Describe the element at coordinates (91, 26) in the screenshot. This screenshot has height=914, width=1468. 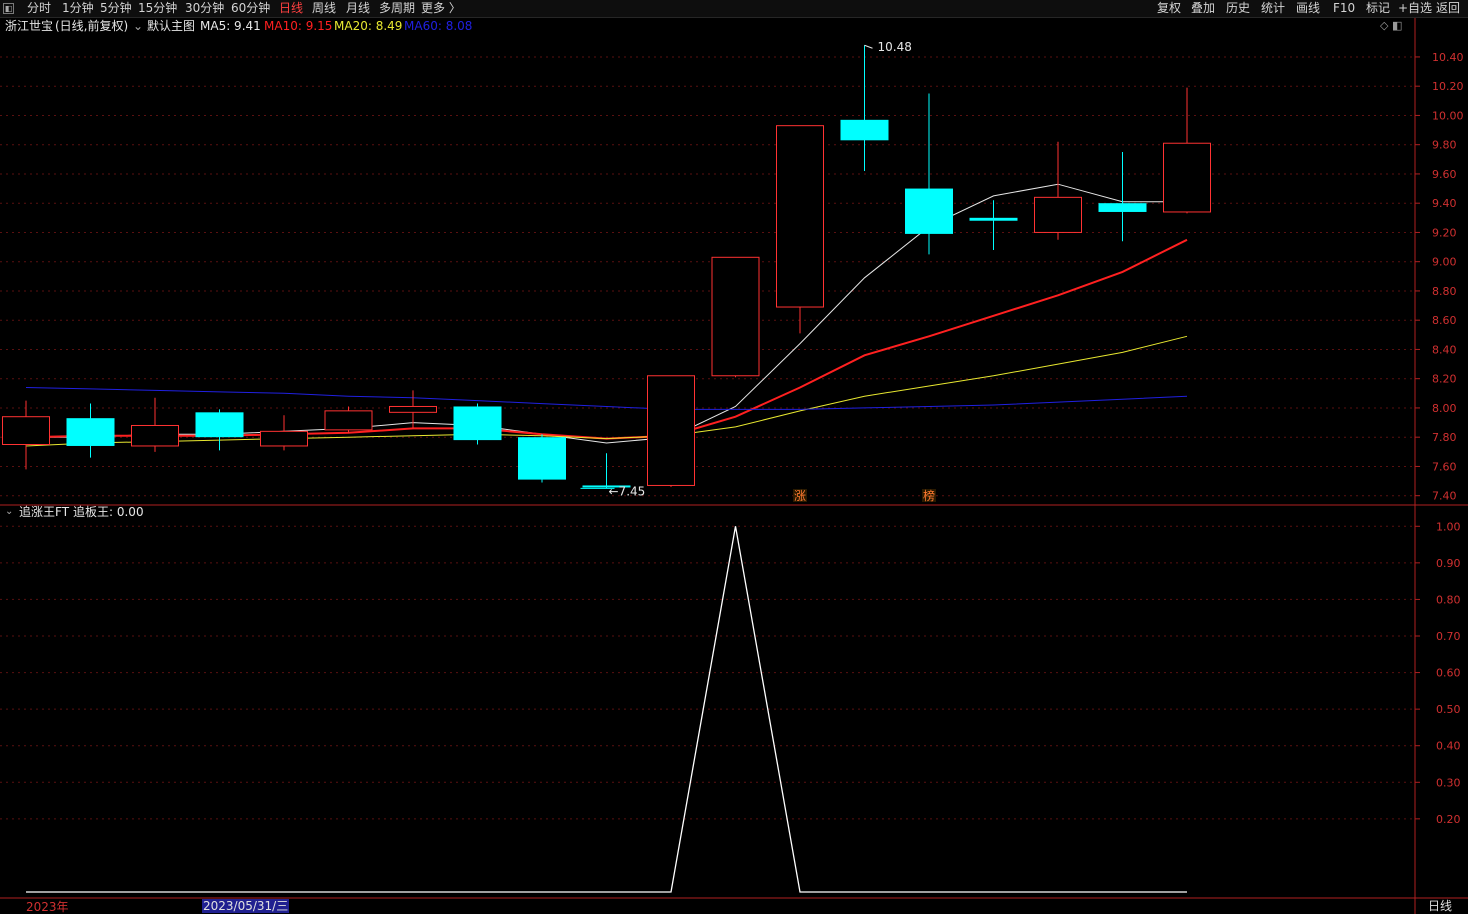
I see `period-adjust-label: (日线,前复权)` at that location.